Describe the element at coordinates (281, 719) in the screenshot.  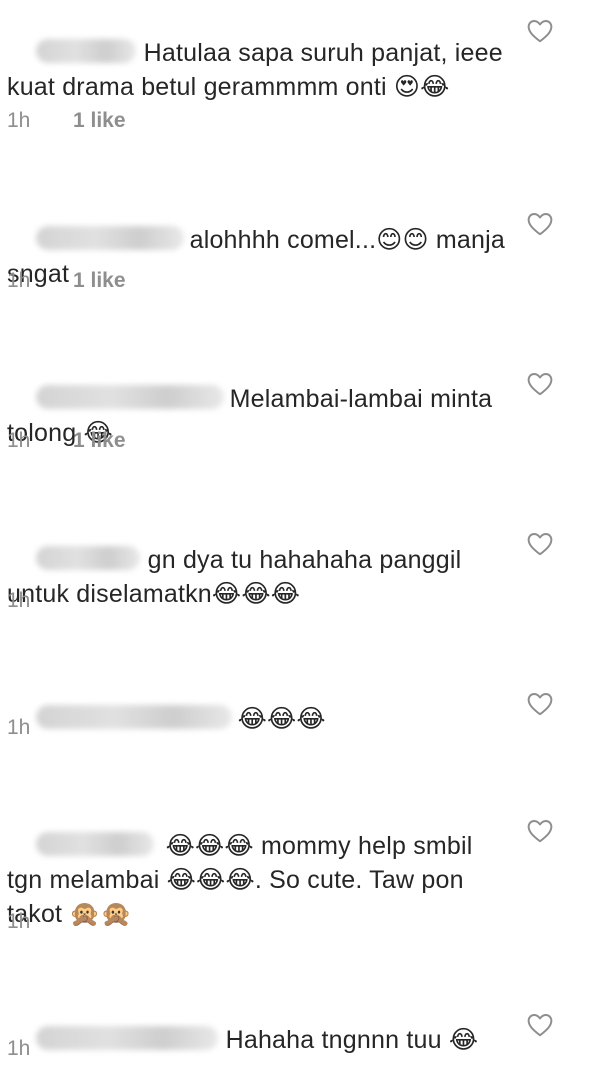
I see `comment-text: 😂😂😂` at that location.